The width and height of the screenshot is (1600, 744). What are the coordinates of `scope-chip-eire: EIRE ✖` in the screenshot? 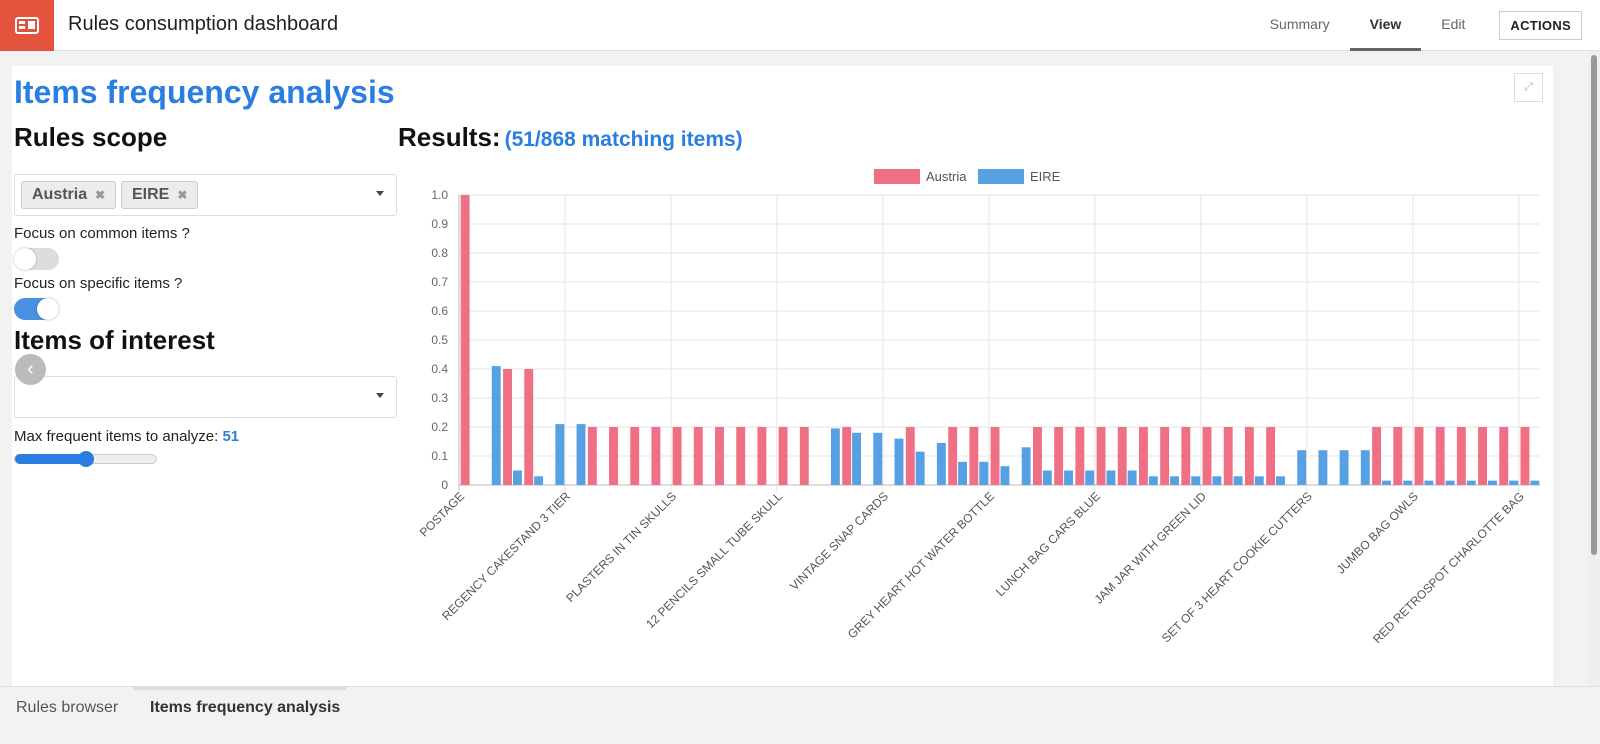 It's located at (160, 195).